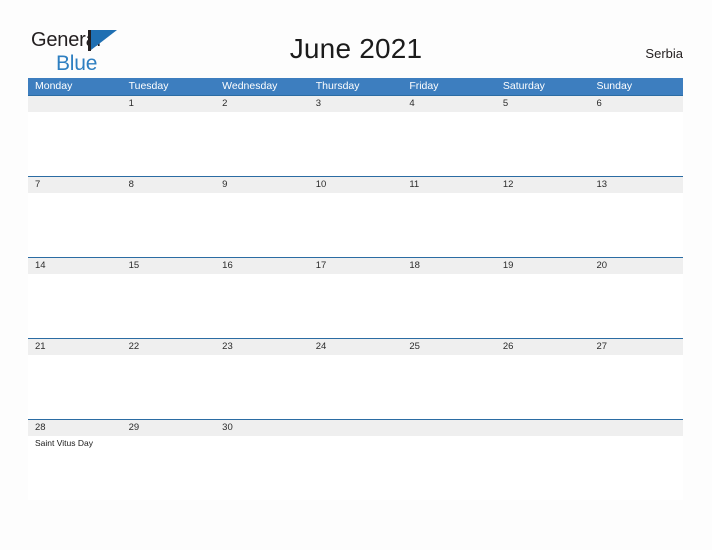  What do you see at coordinates (449, 347) in the screenshot?
I see `day-number-25: 25` at bounding box center [449, 347].